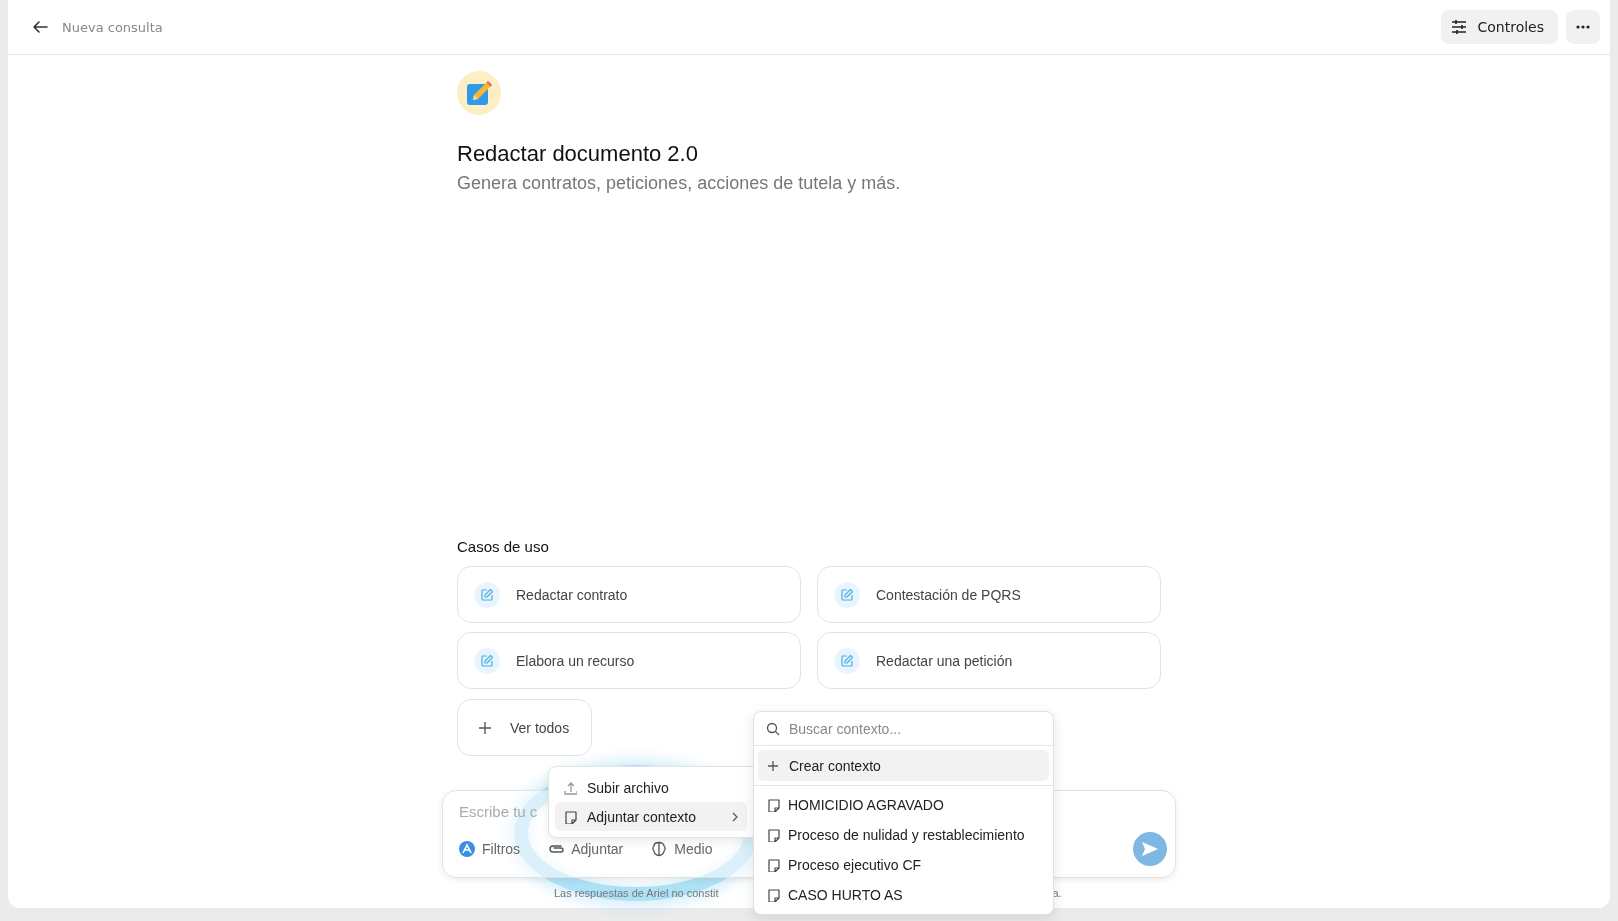  Describe the element at coordinates (989, 660) in the screenshot. I see `use-case-card: Redactar una petición` at that location.